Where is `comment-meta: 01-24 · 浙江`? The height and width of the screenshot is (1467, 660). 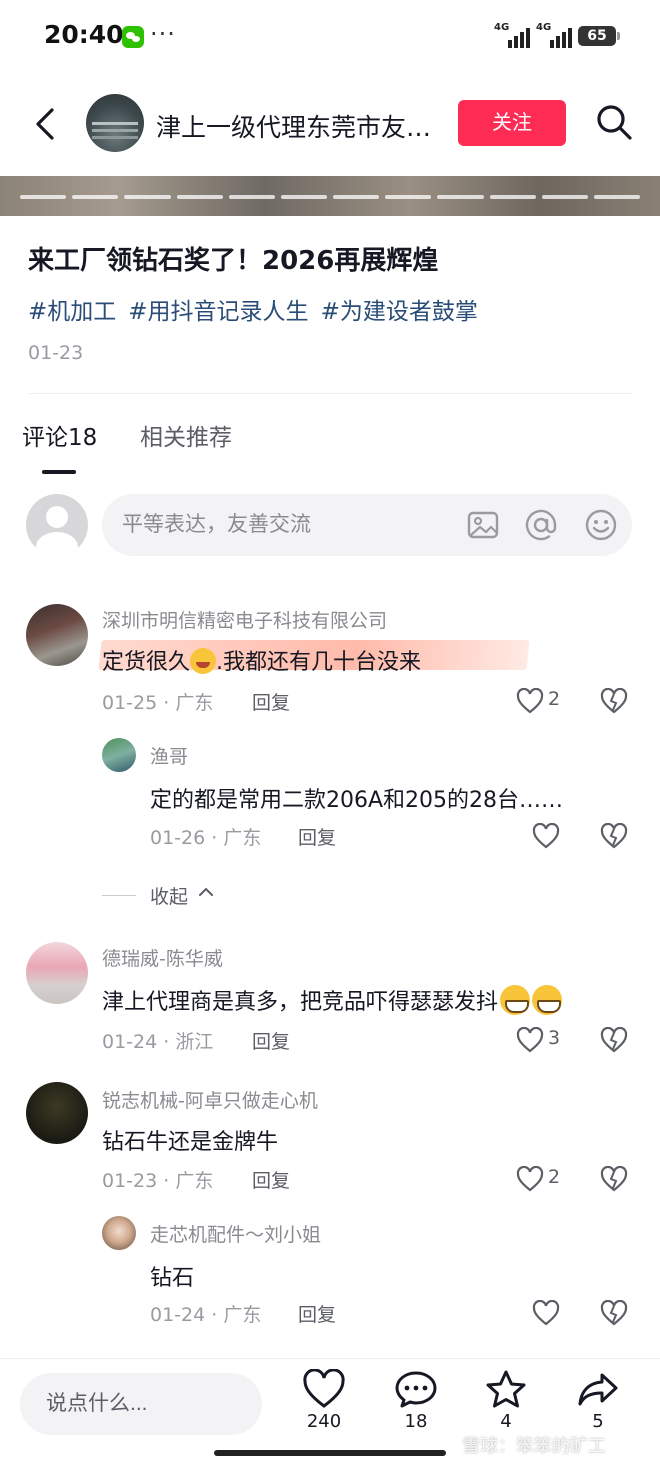
comment-meta: 01-24 · 浙江 is located at coordinates (158, 1042).